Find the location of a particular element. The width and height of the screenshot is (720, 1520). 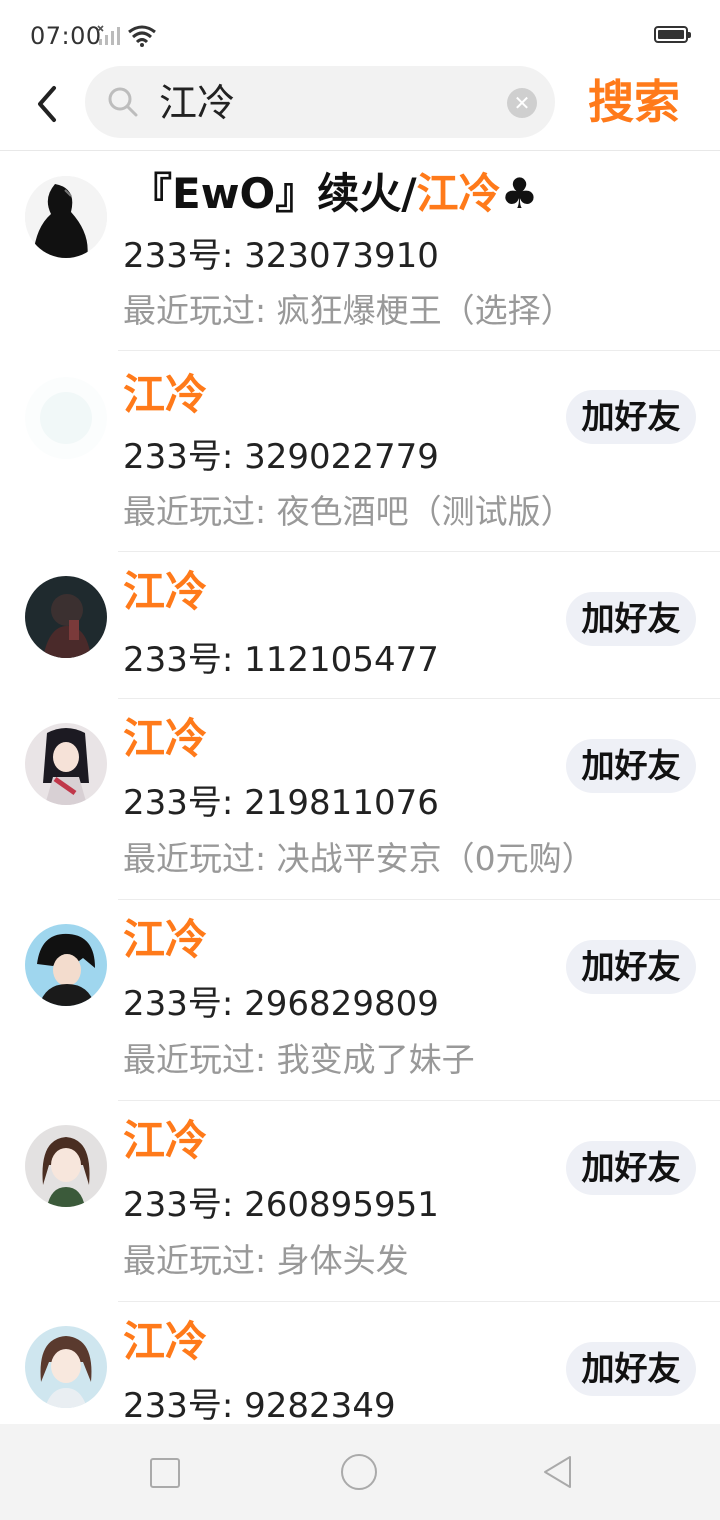

user-name-highlight: 江冷 is located at coordinates (458, 193).